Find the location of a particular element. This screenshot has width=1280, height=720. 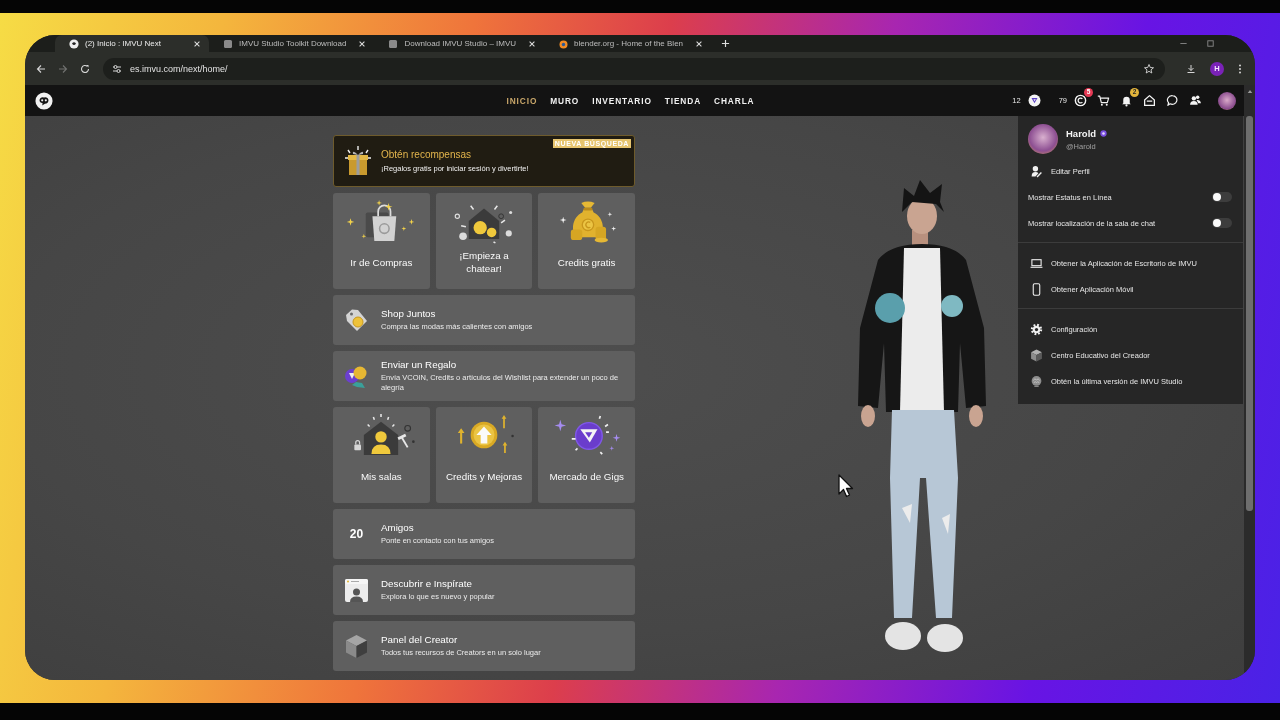

gift-icon is located at coordinates (358, 161).